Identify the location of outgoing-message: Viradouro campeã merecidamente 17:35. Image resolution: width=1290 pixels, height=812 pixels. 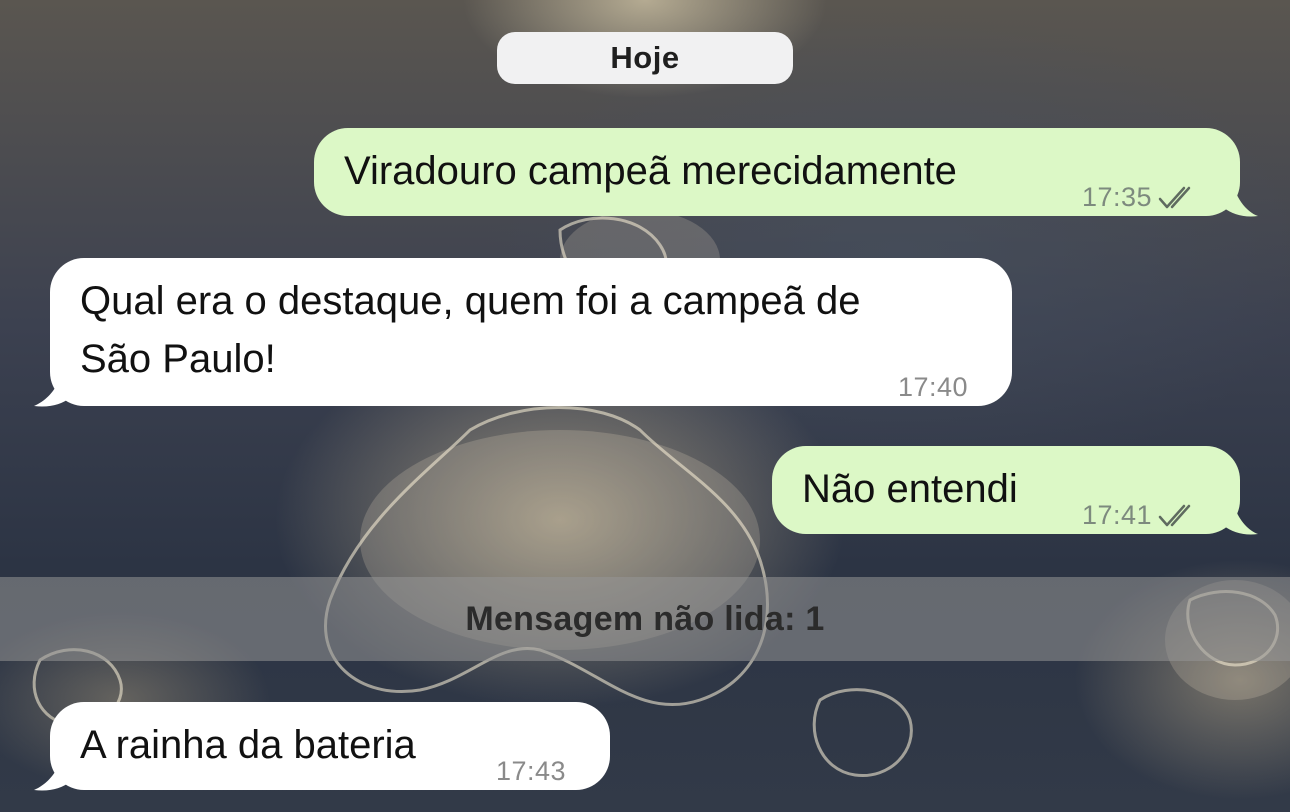
(777, 172).